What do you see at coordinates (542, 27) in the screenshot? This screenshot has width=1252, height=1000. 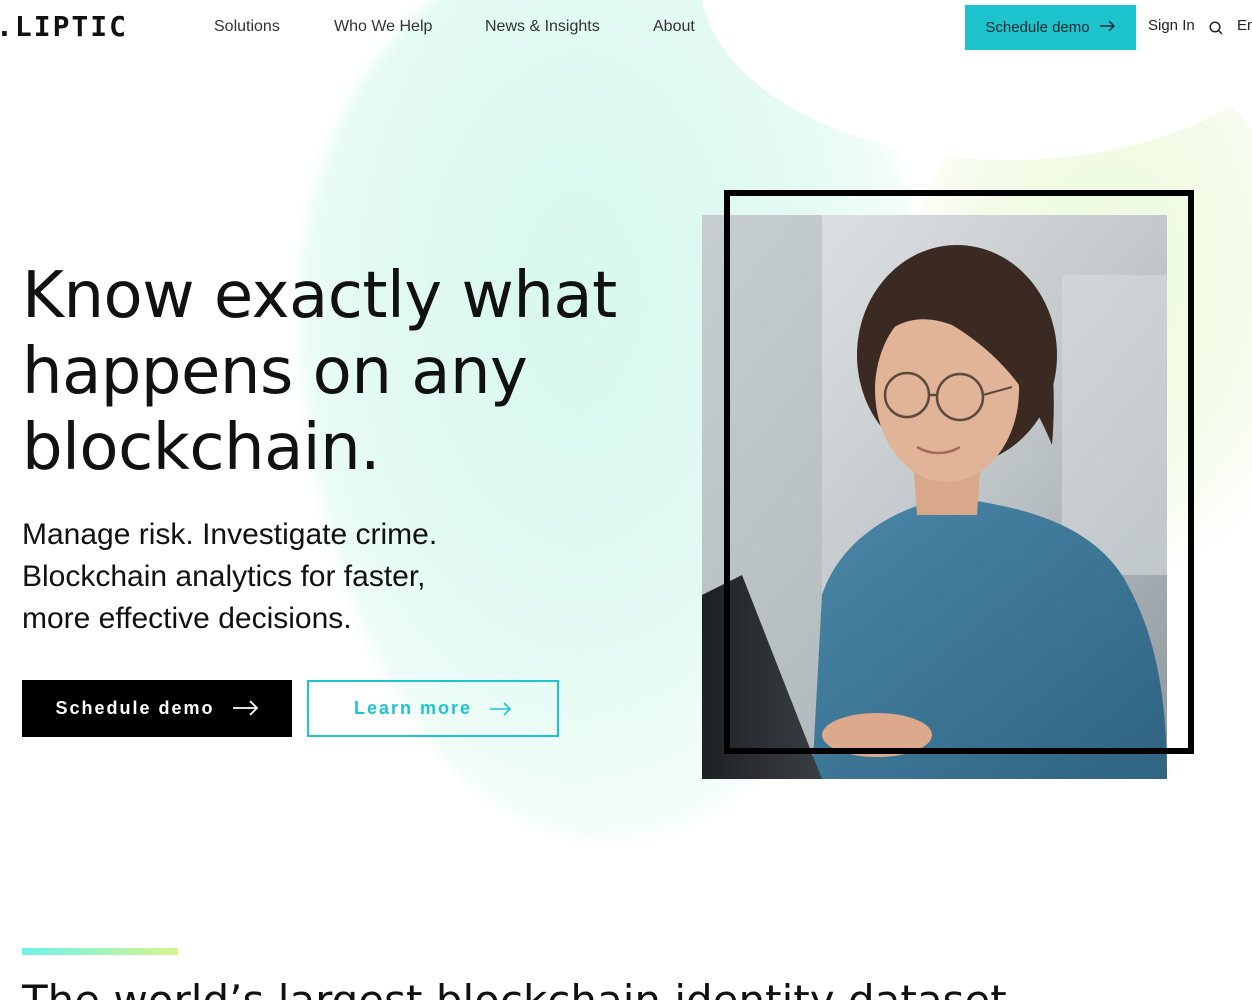 I see `nav-link-news-insights: News & Insights` at bounding box center [542, 27].